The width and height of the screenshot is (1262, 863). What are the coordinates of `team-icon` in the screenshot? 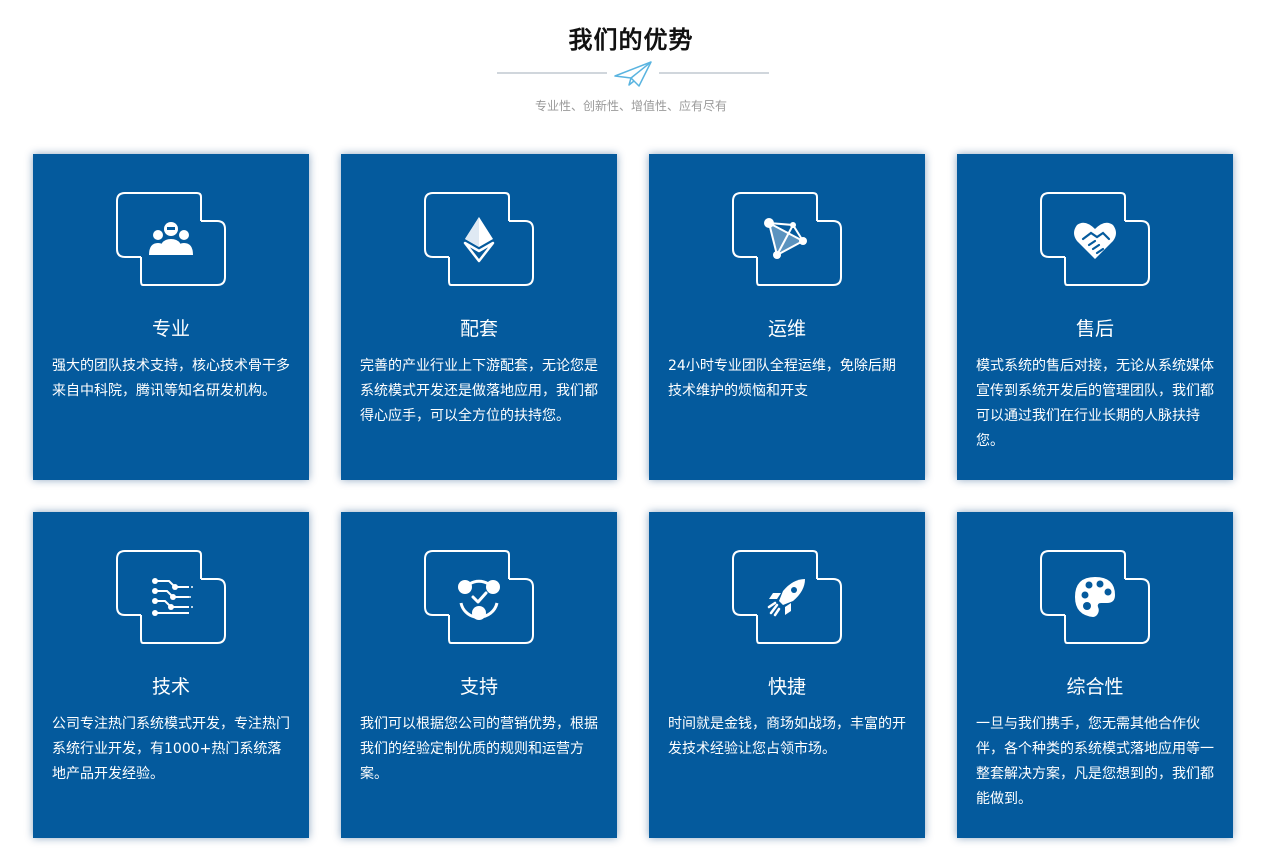 It's located at (171, 238).